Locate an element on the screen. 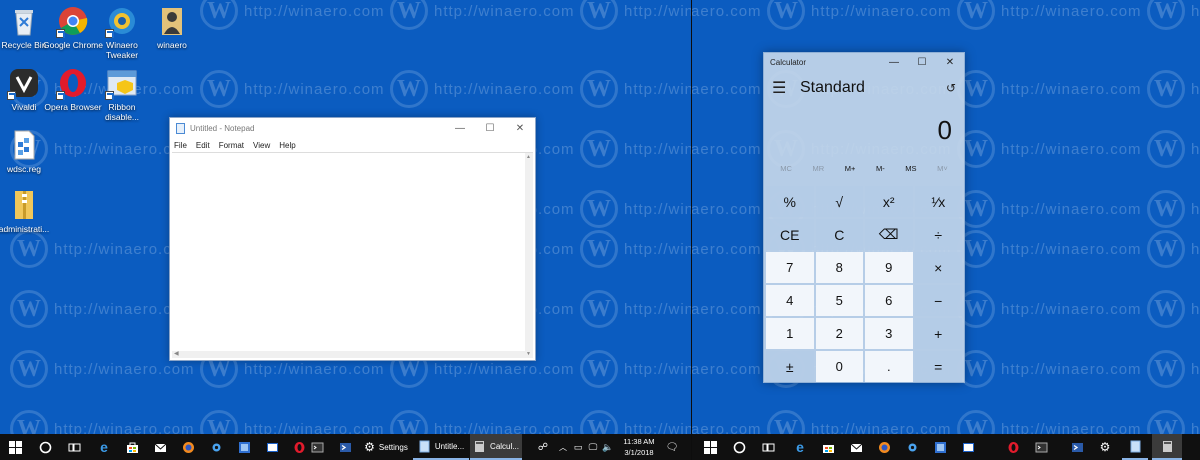  desktop-icon-wdsc-reg: wdsc.reg is located at coordinates (27, 151).